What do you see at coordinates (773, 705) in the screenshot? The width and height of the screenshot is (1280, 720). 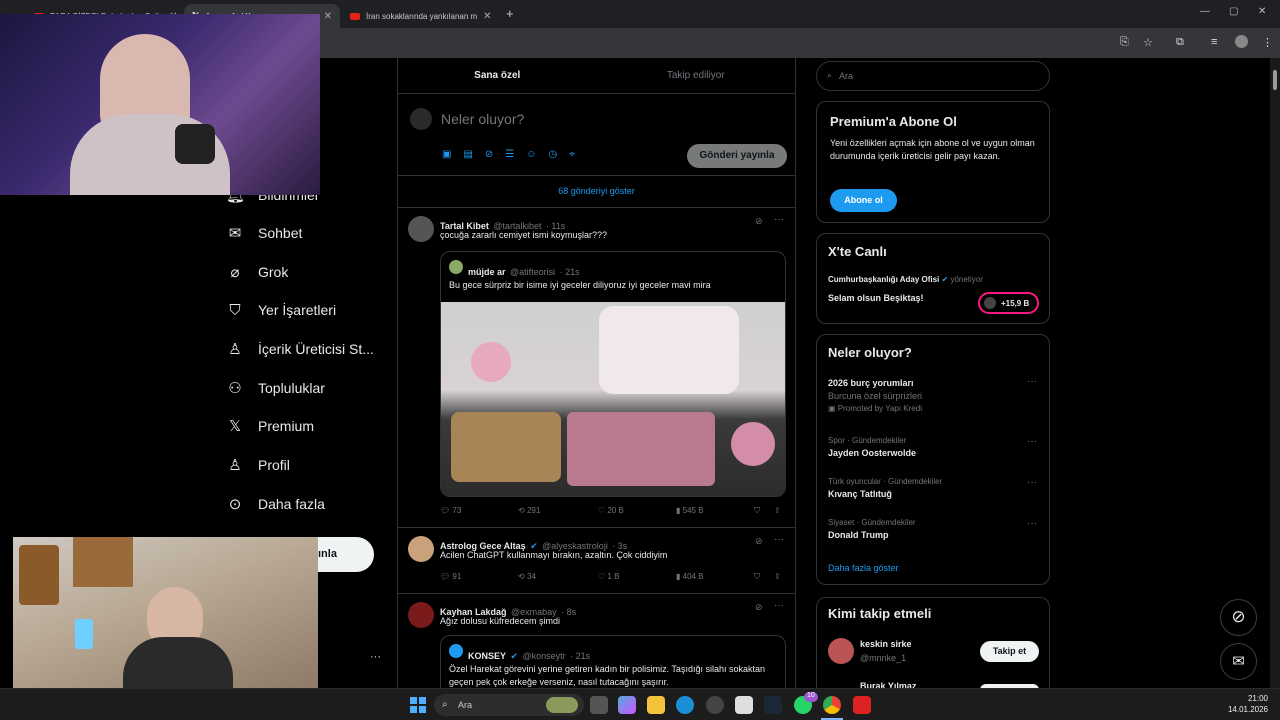 I see `steam-icon` at bounding box center [773, 705].